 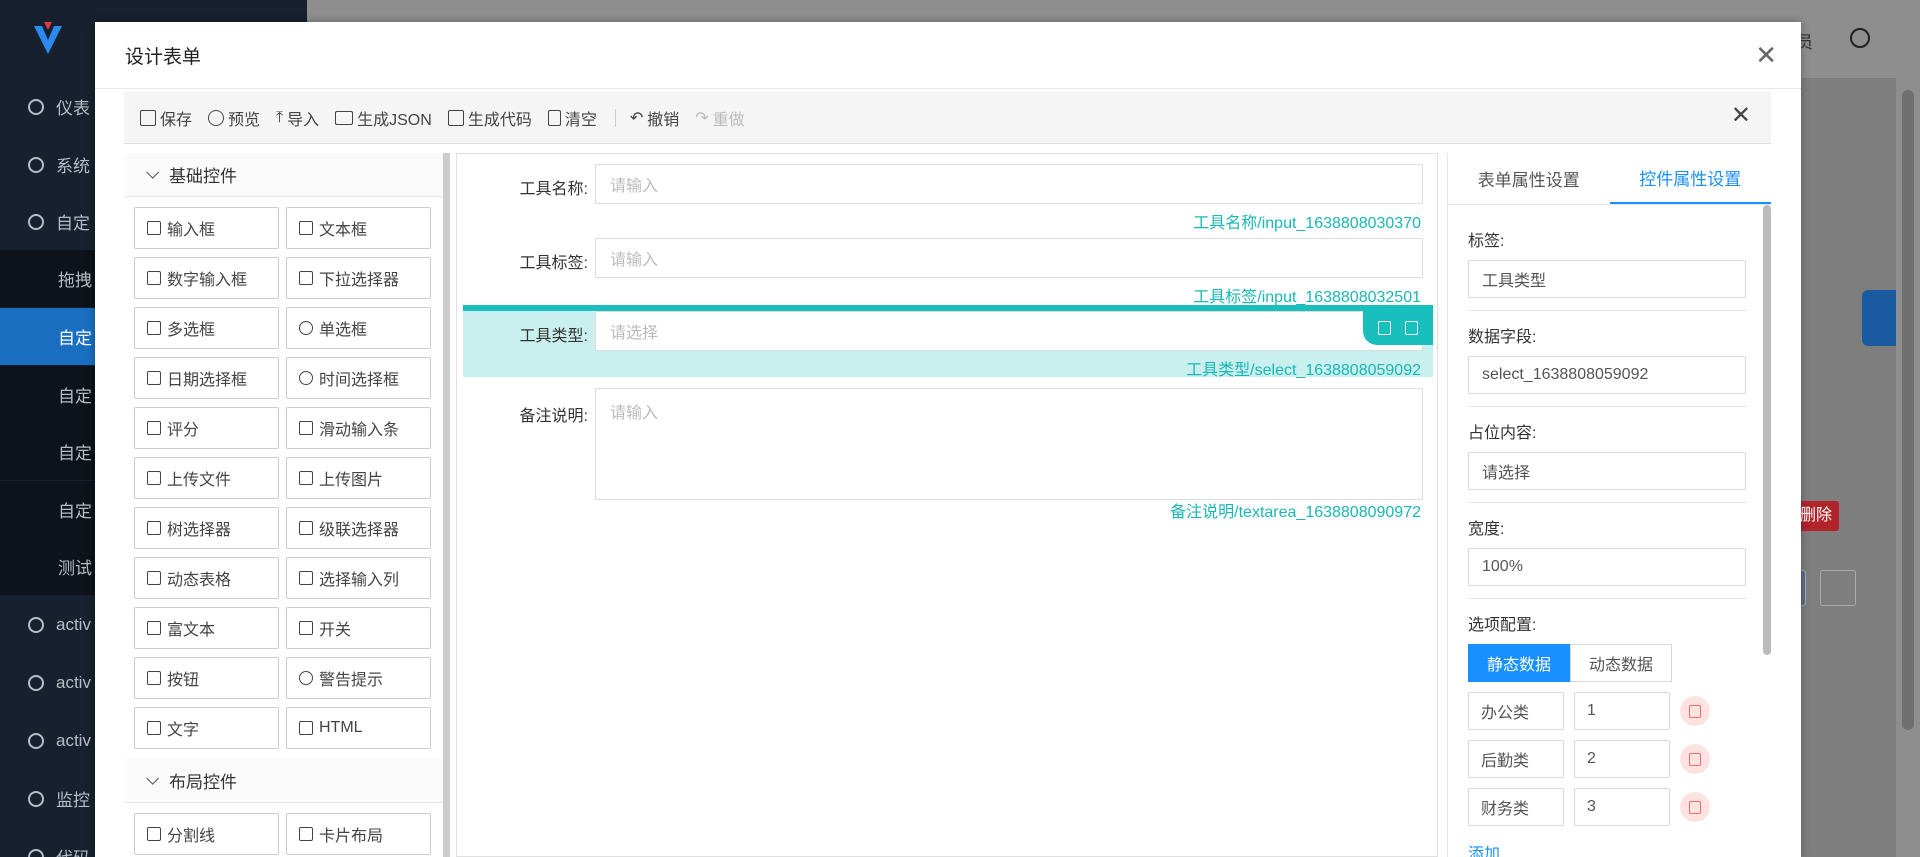 What do you see at coordinates (1621, 663) in the screenshot?
I see `dynamic-data-button: 动态数据` at bounding box center [1621, 663].